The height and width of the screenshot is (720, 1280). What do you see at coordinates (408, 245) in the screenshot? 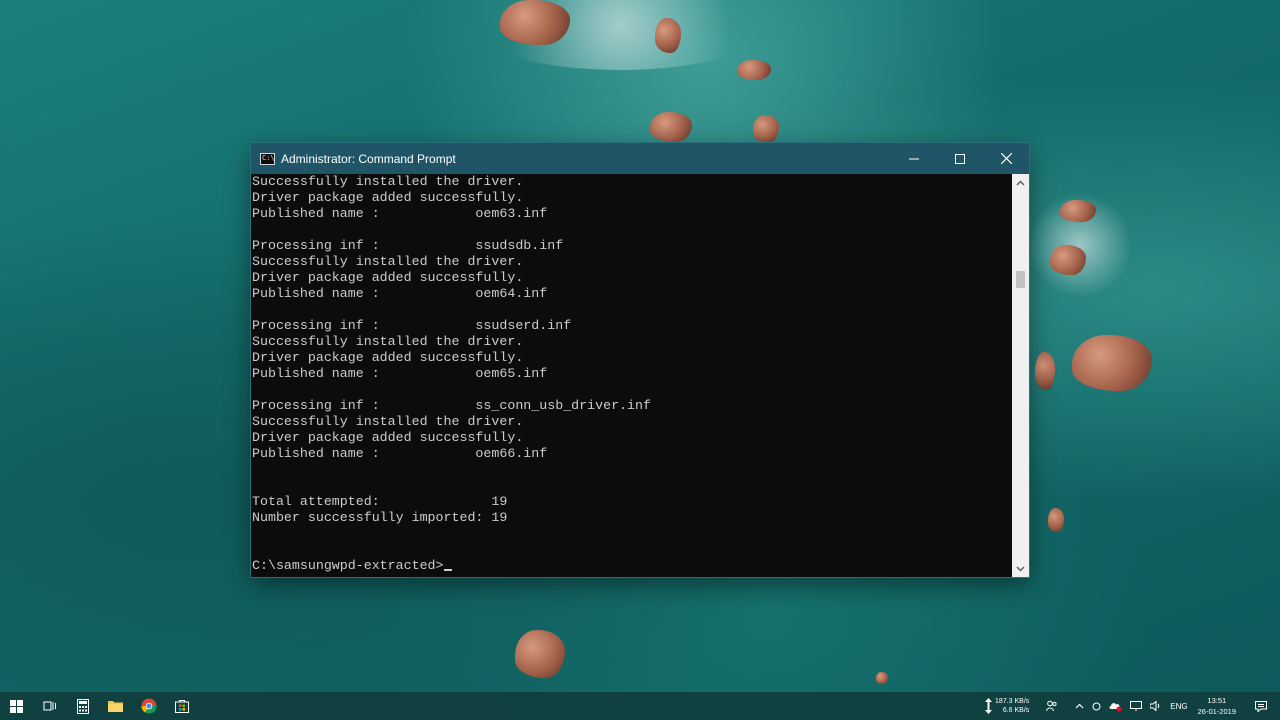
I see `console-line: Processing inf : ssudsdb.inf` at bounding box center [408, 245].